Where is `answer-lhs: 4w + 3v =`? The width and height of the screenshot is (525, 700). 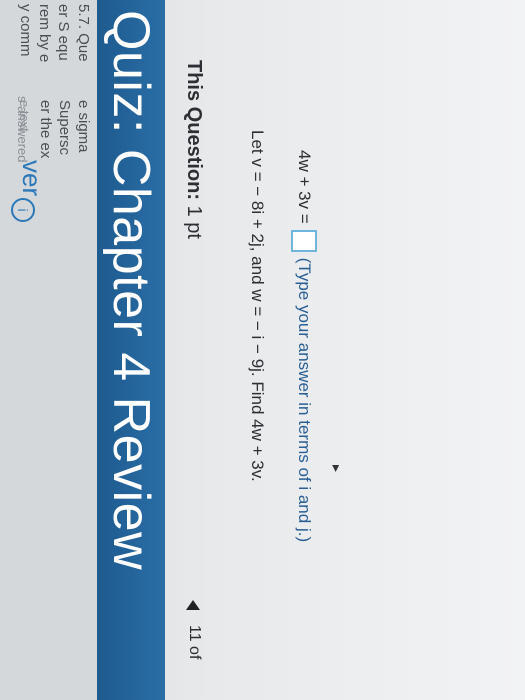
answer-lhs: 4w + 3v = is located at coordinates (304, 187).